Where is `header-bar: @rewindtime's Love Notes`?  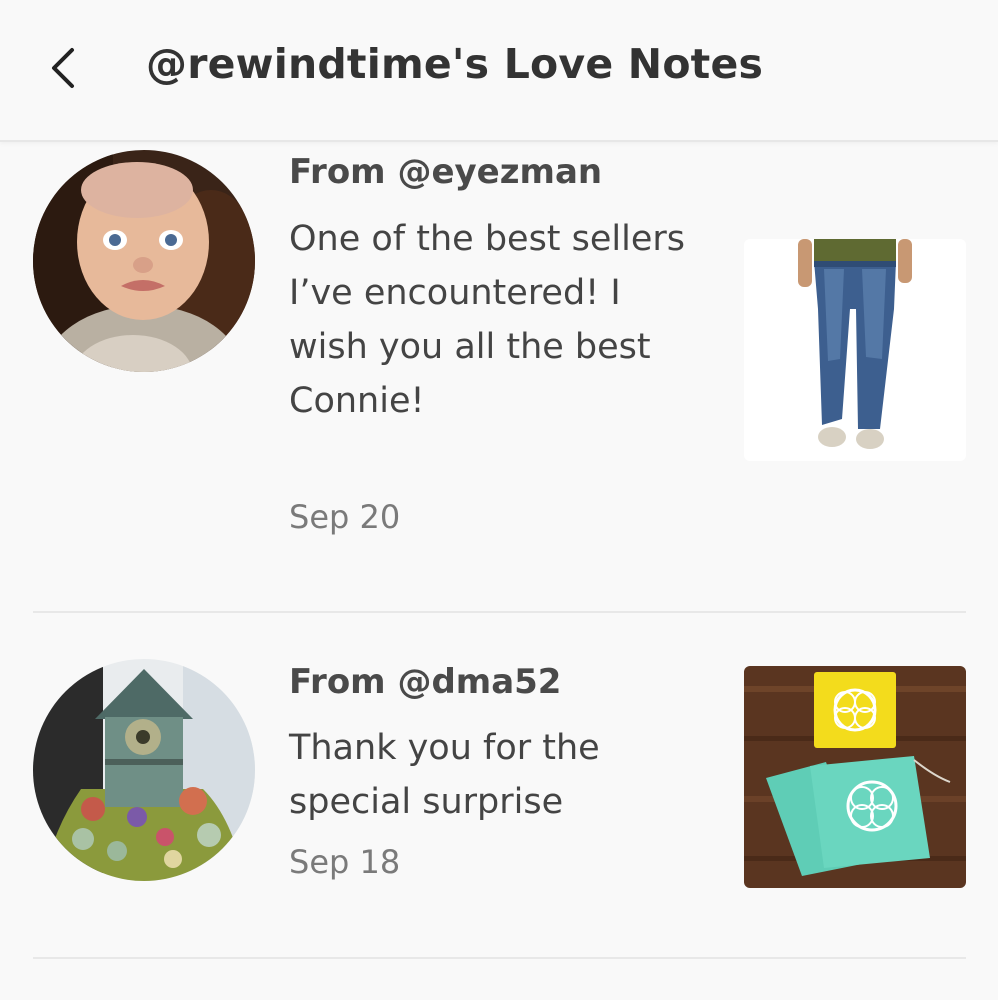
header-bar: @rewindtime's Love Notes is located at coordinates (499, 71).